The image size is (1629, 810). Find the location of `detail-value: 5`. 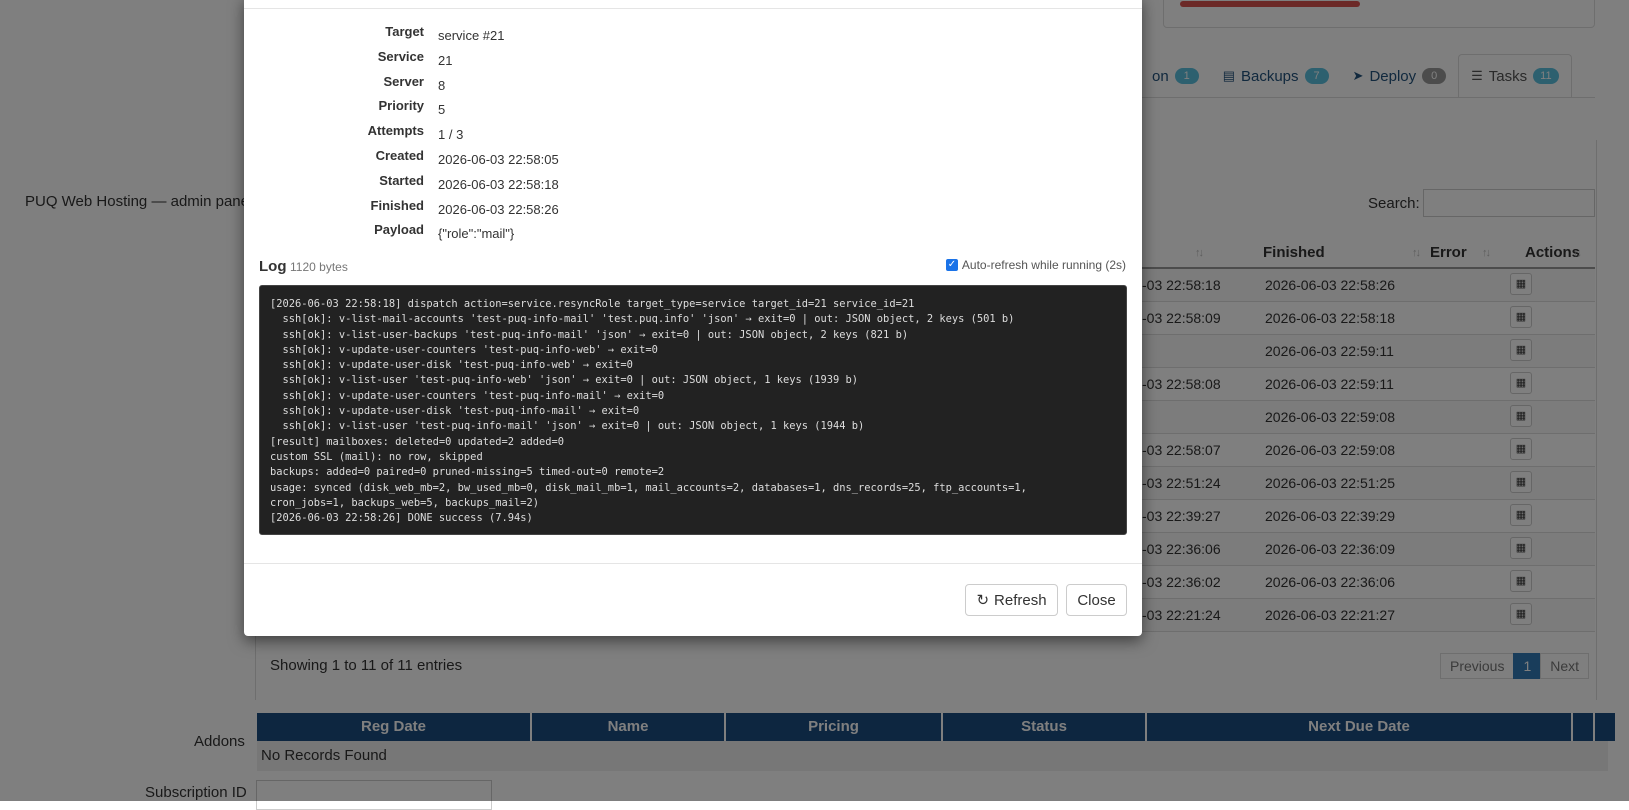

detail-value: 5 is located at coordinates (442, 110).